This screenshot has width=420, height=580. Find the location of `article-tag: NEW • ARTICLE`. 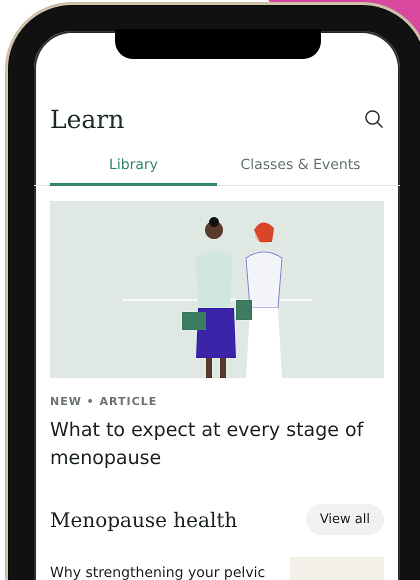

article-tag: NEW • ARTICLE is located at coordinates (217, 401).